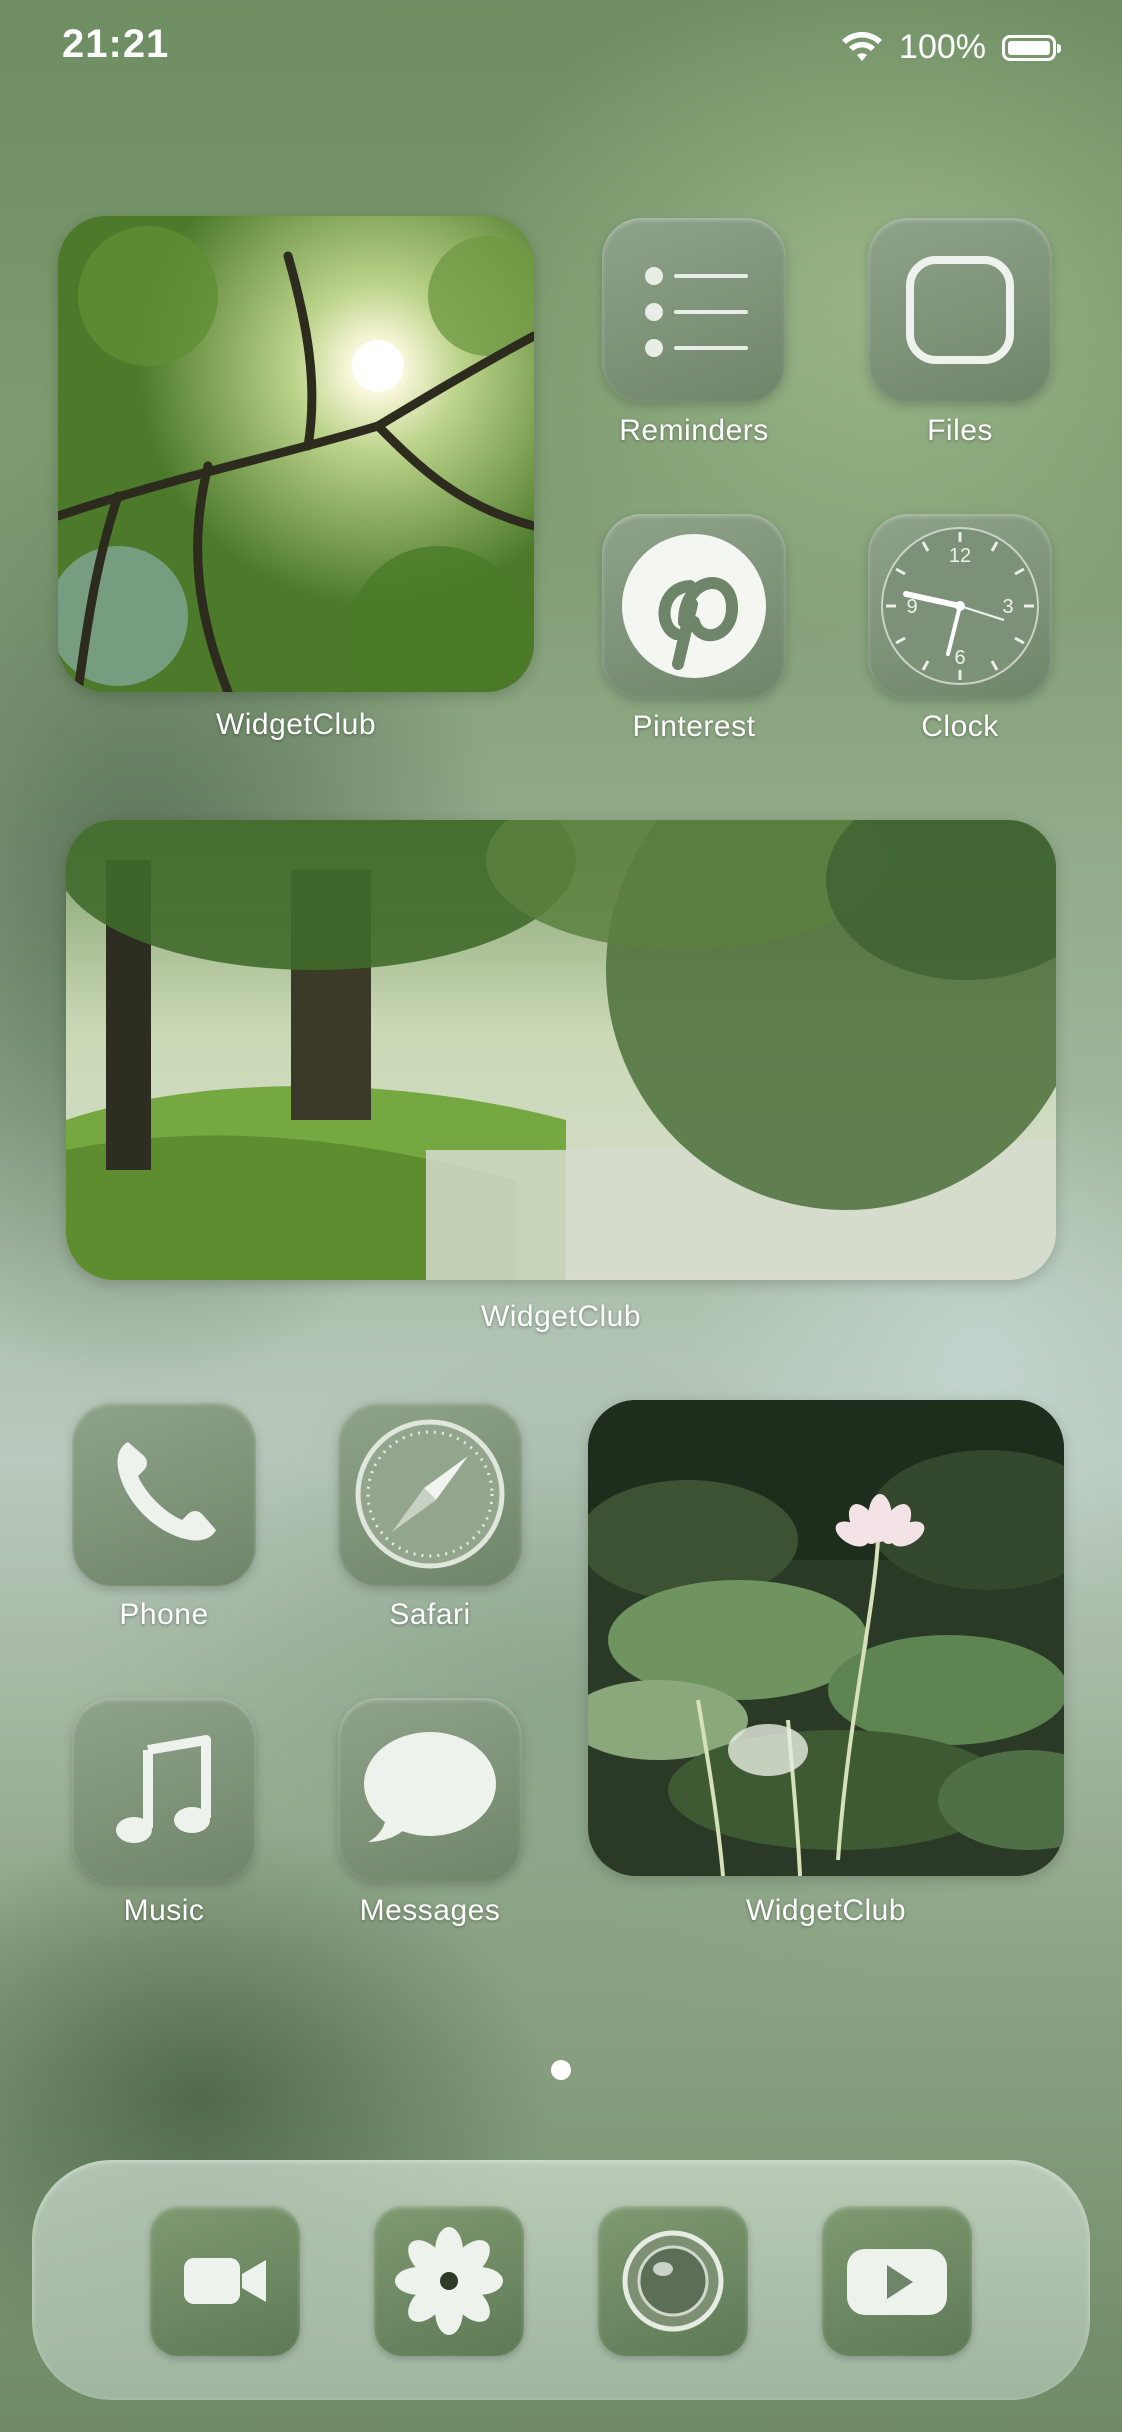 This screenshot has height=2432, width=1122. I want to click on facetime-icon, so click(225, 2281).